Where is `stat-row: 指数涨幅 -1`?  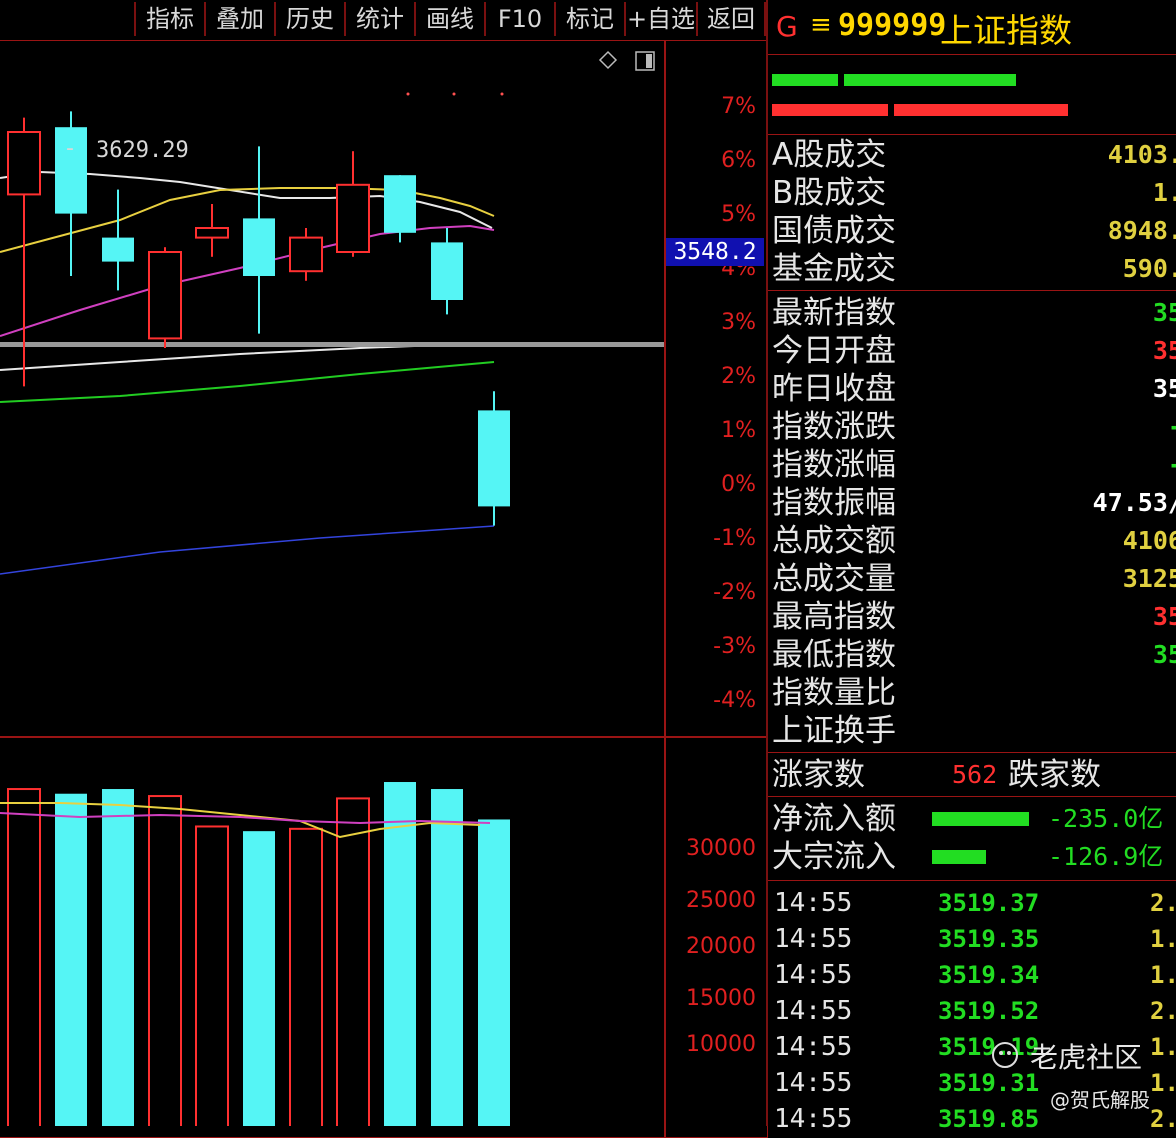 stat-row: 指数涨幅 -1 is located at coordinates (974, 465).